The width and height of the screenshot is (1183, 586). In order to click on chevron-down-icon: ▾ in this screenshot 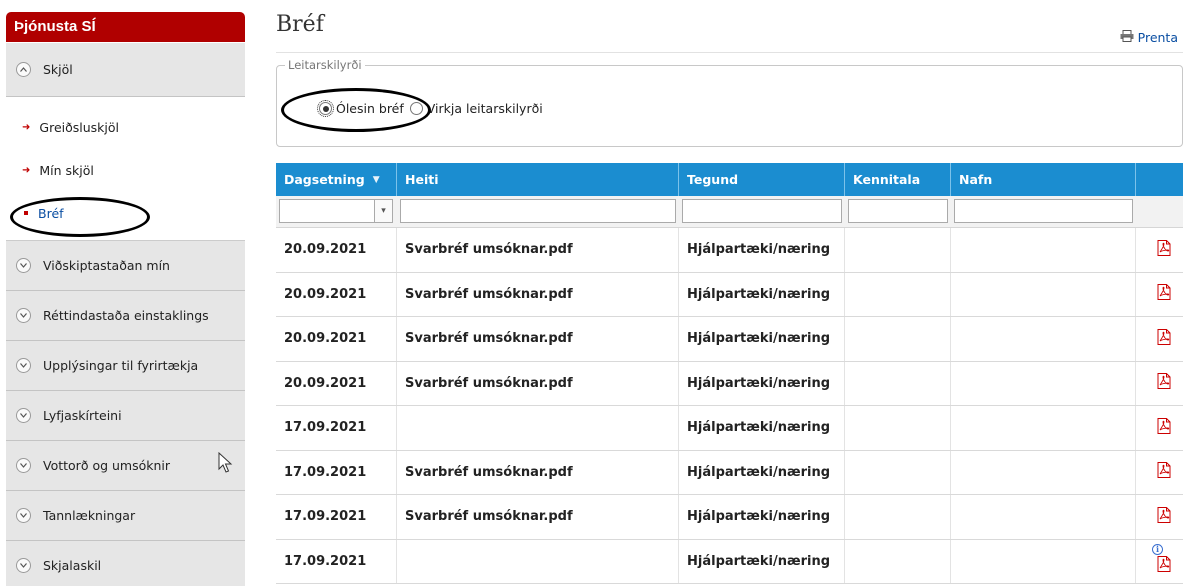, I will do `click(384, 211)`.